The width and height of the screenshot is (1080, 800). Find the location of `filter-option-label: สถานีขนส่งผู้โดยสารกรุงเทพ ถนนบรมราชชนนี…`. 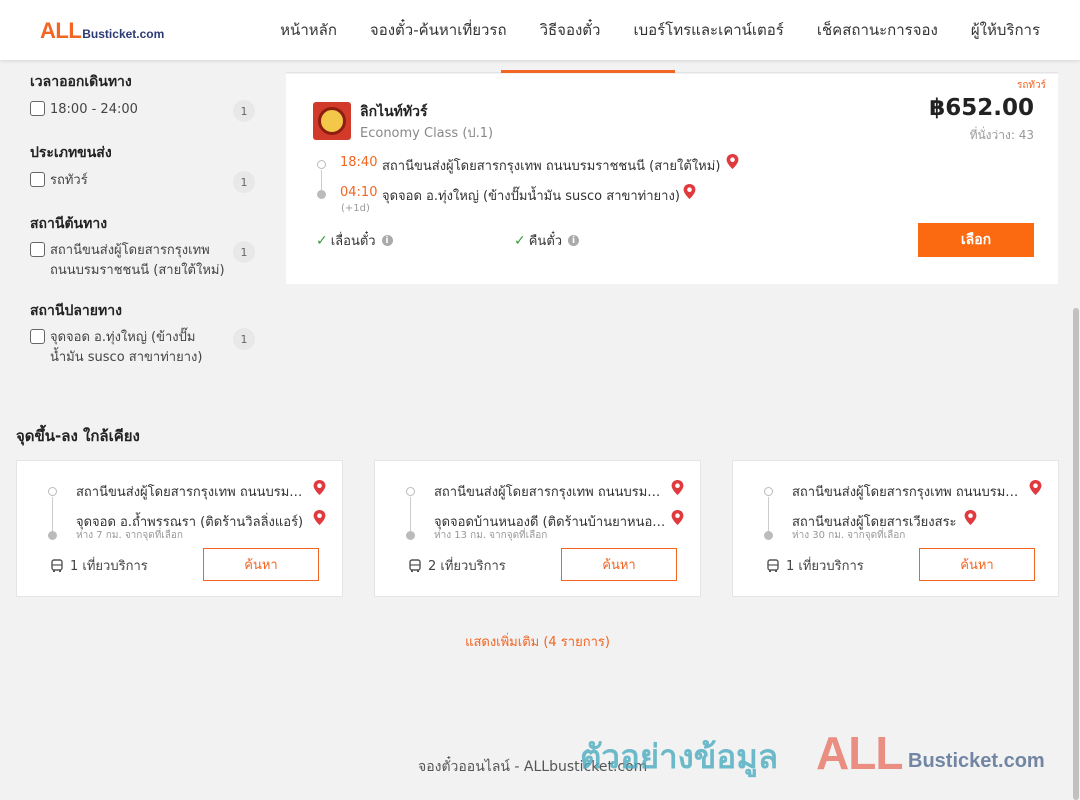

filter-option-label: สถานีขนส่งผู้โดยสารกรุงเทพ ถนนบรมราชชนนี… is located at coordinates (137, 260).